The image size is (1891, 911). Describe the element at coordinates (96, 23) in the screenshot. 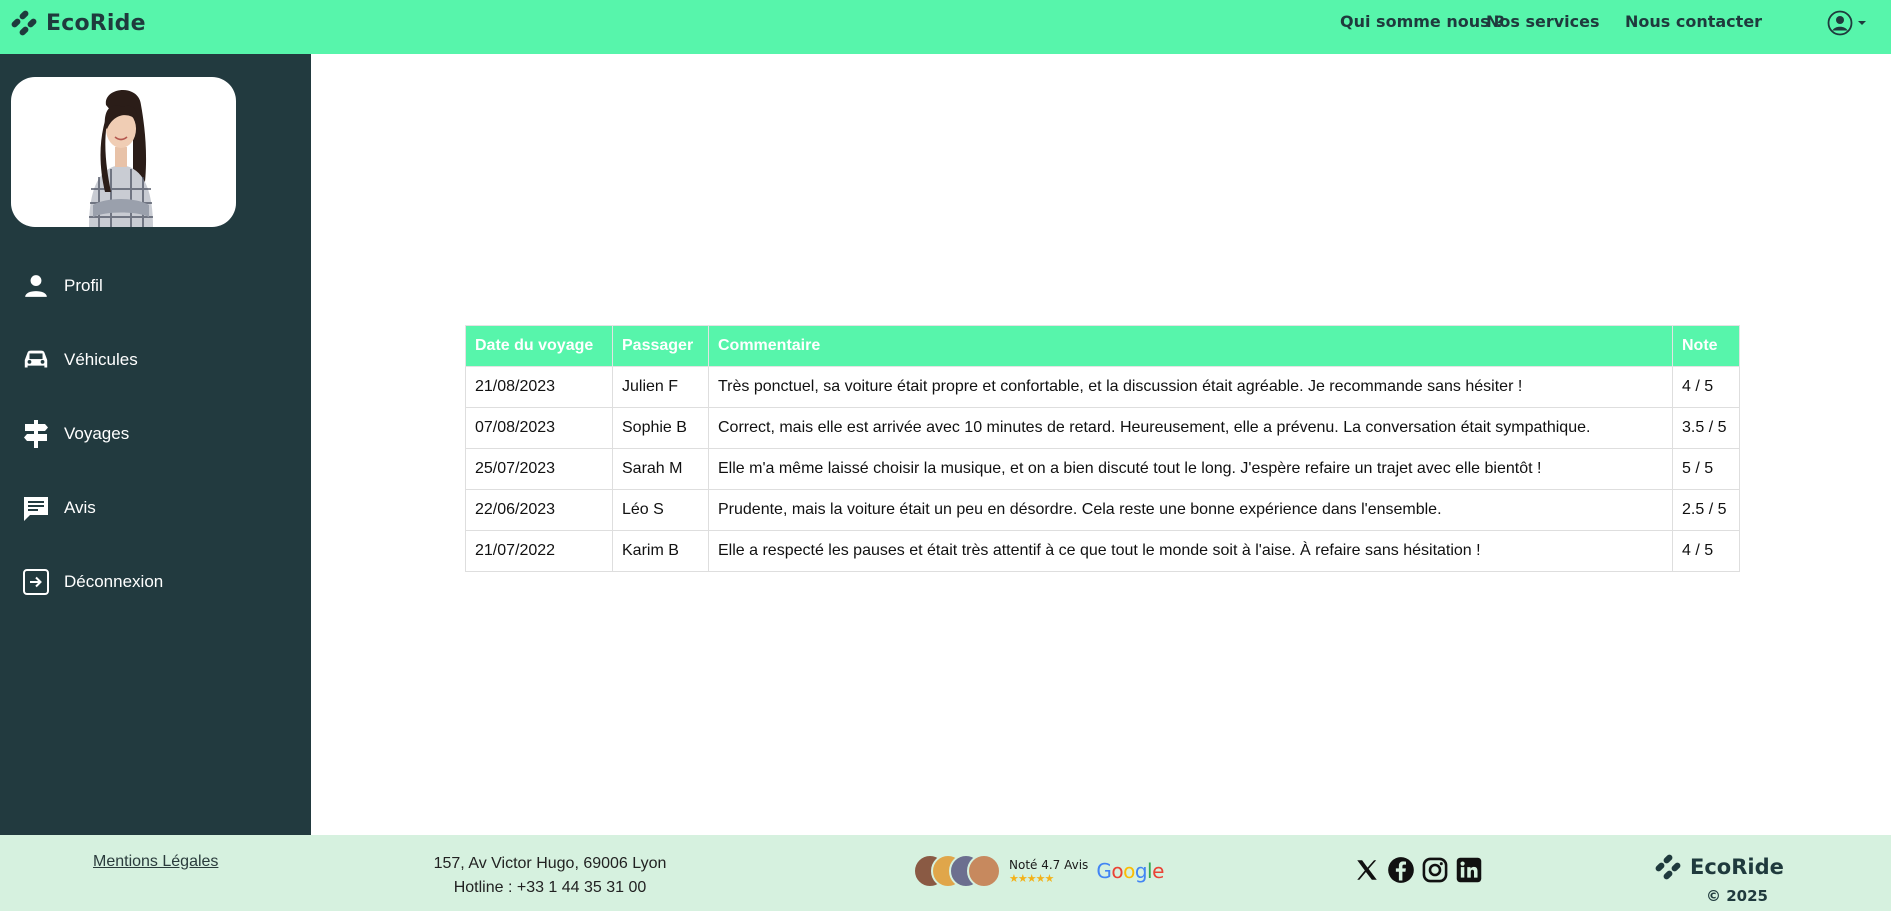

I see `brand-name: EcoRide` at that location.